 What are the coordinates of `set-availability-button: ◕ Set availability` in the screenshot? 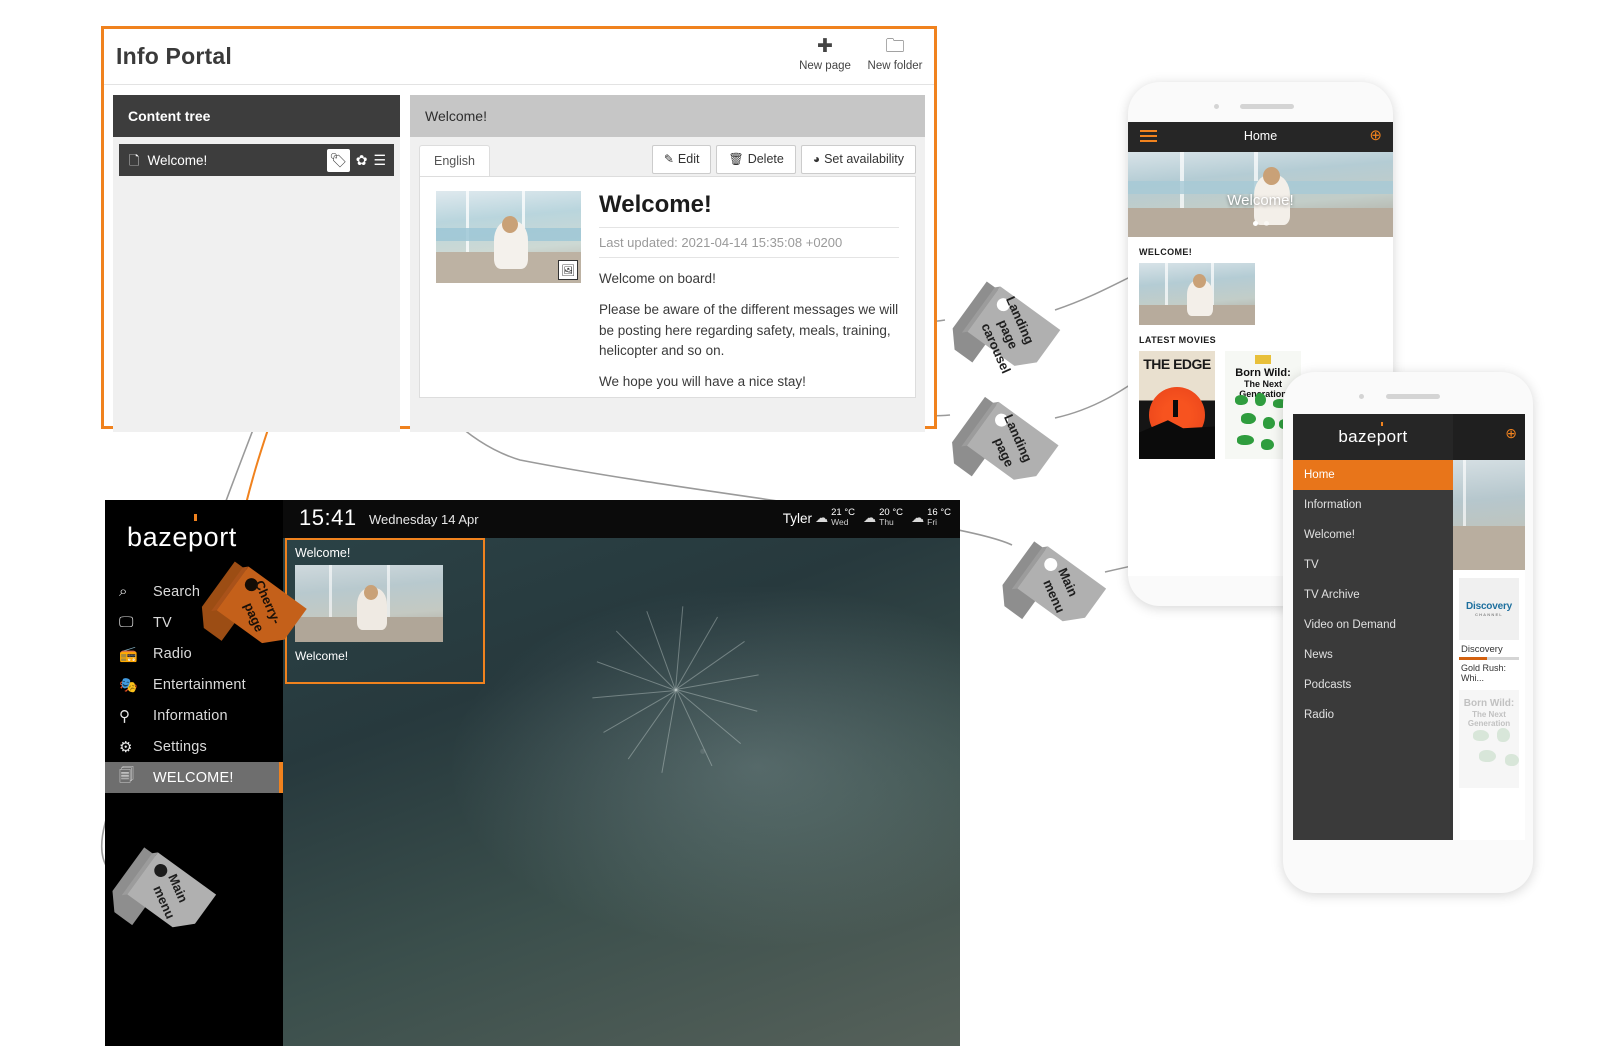 It's located at (858, 159).